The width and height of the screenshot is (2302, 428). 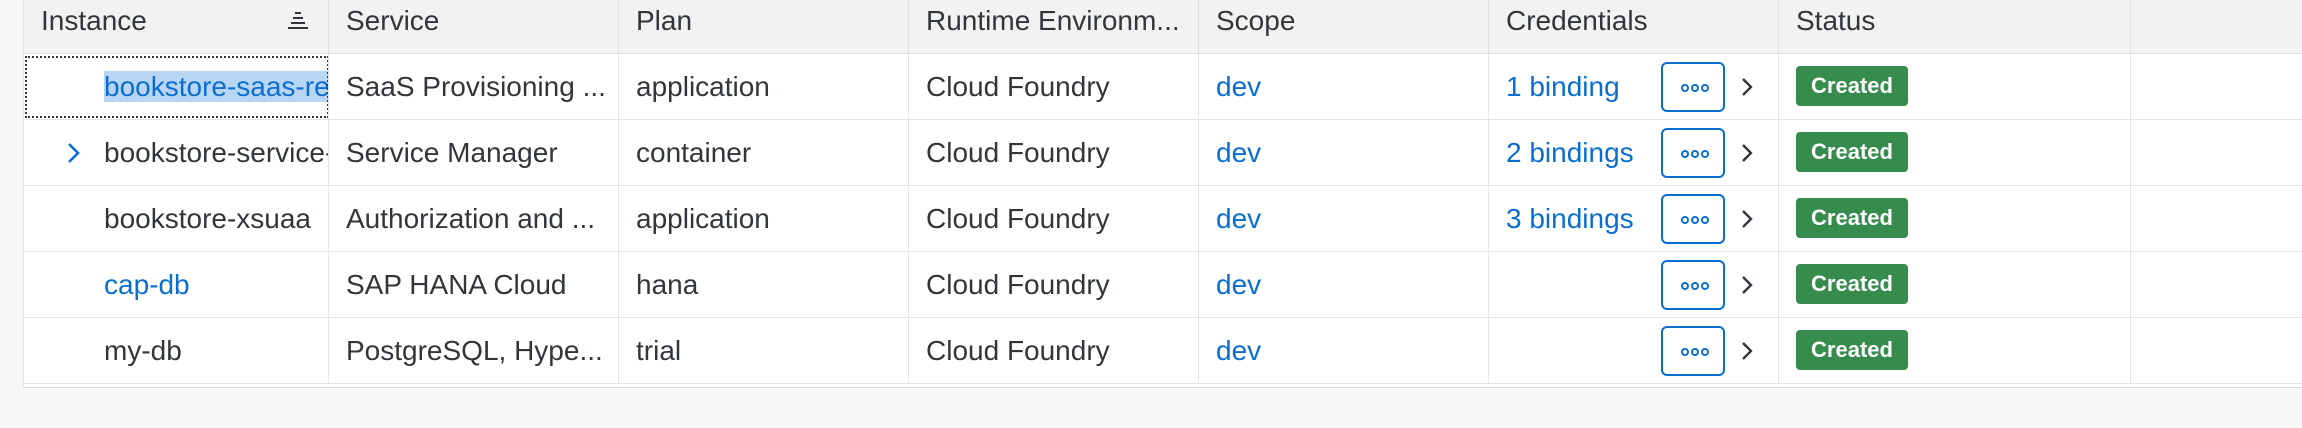 What do you see at coordinates (1634, 87) in the screenshot?
I see `credentials-cell: 1 binding` at bounding box center [1634, 87].